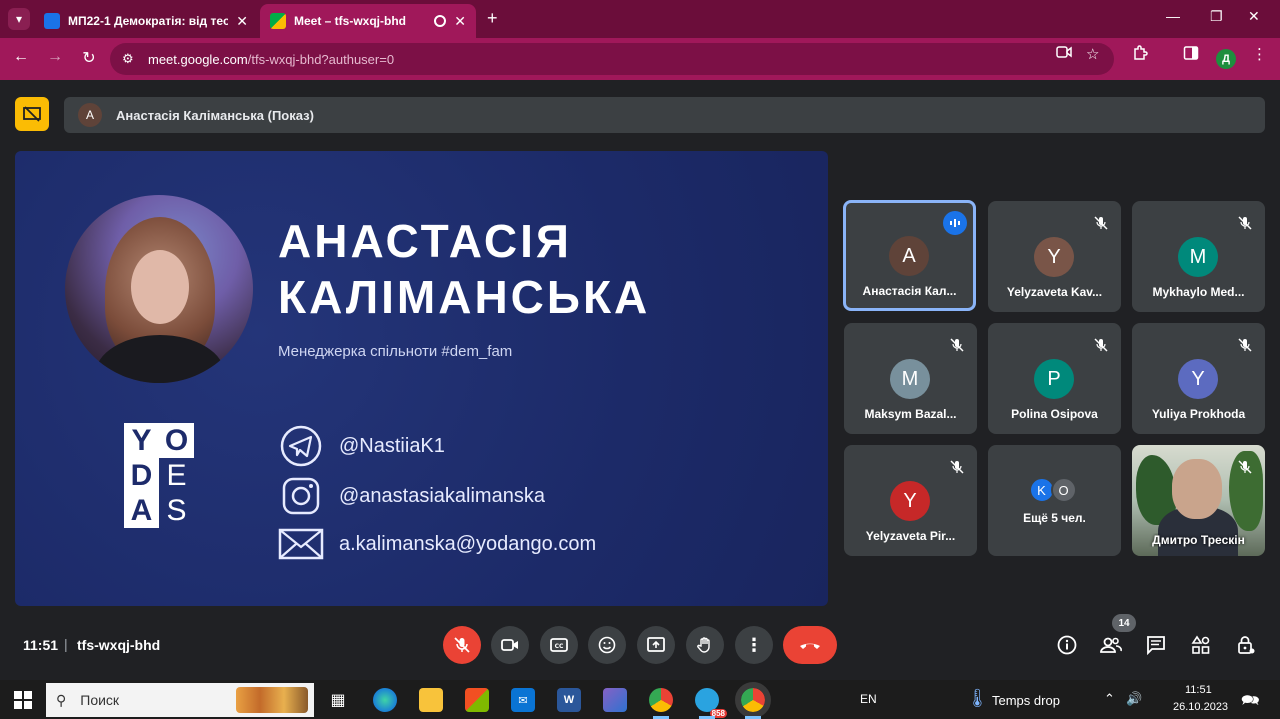  What do you see at coordinates (52, 21) in the screenshot?
I see `classroom-favicon-icon` at bounding box center [52, 21].